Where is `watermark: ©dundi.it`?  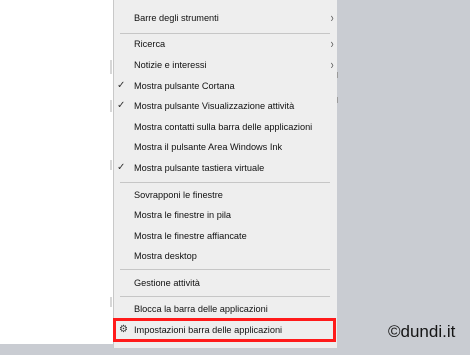
watermark: ©dundi.it is located at coordinates (422, 331).